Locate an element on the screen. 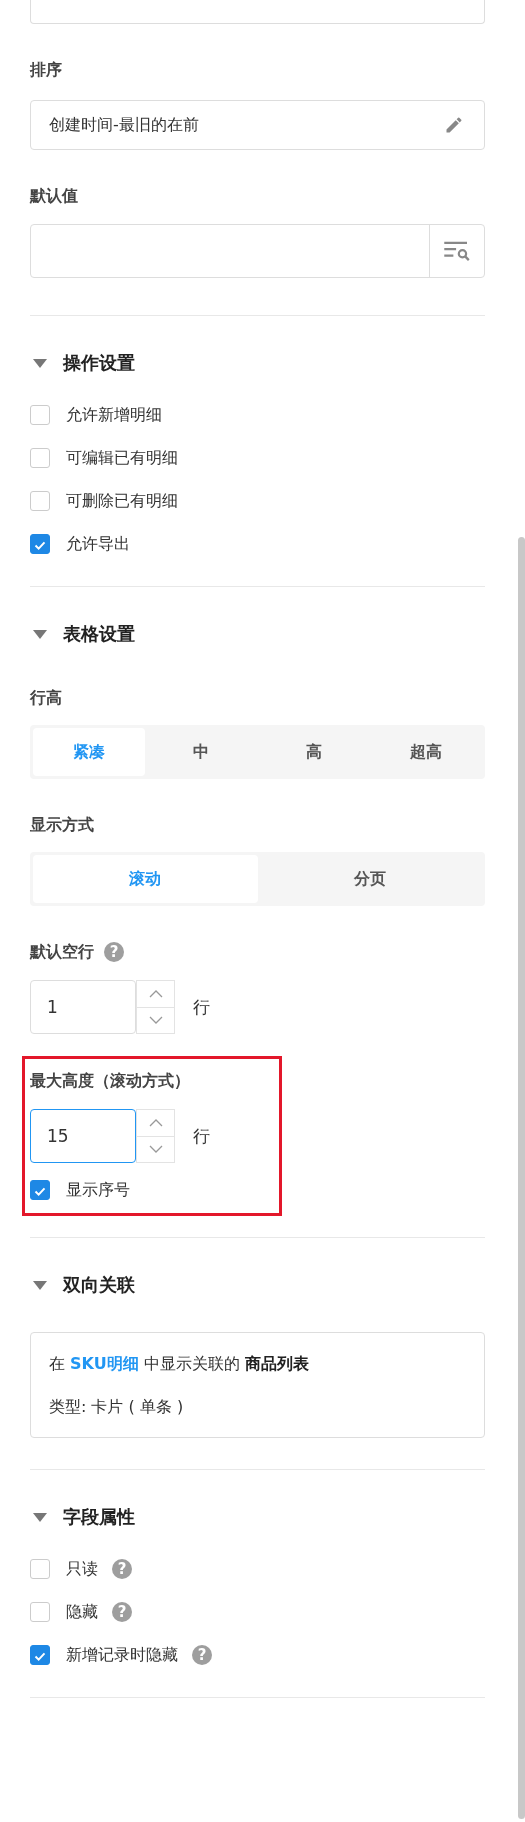 Image resolution: width=525 pixels, height=1822 pixels. field-label: 行高 is located at coordinates (46, 698).